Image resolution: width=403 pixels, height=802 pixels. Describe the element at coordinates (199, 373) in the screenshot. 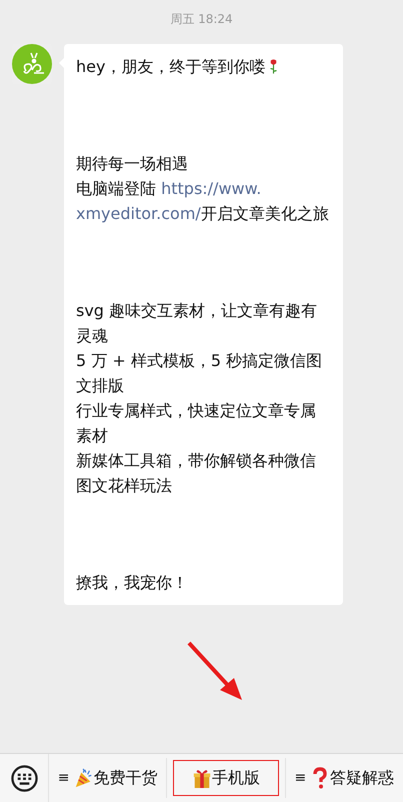

I see `message-text: 5 万 + 样式模板，5 秒搞定微信图文排版` at that location.